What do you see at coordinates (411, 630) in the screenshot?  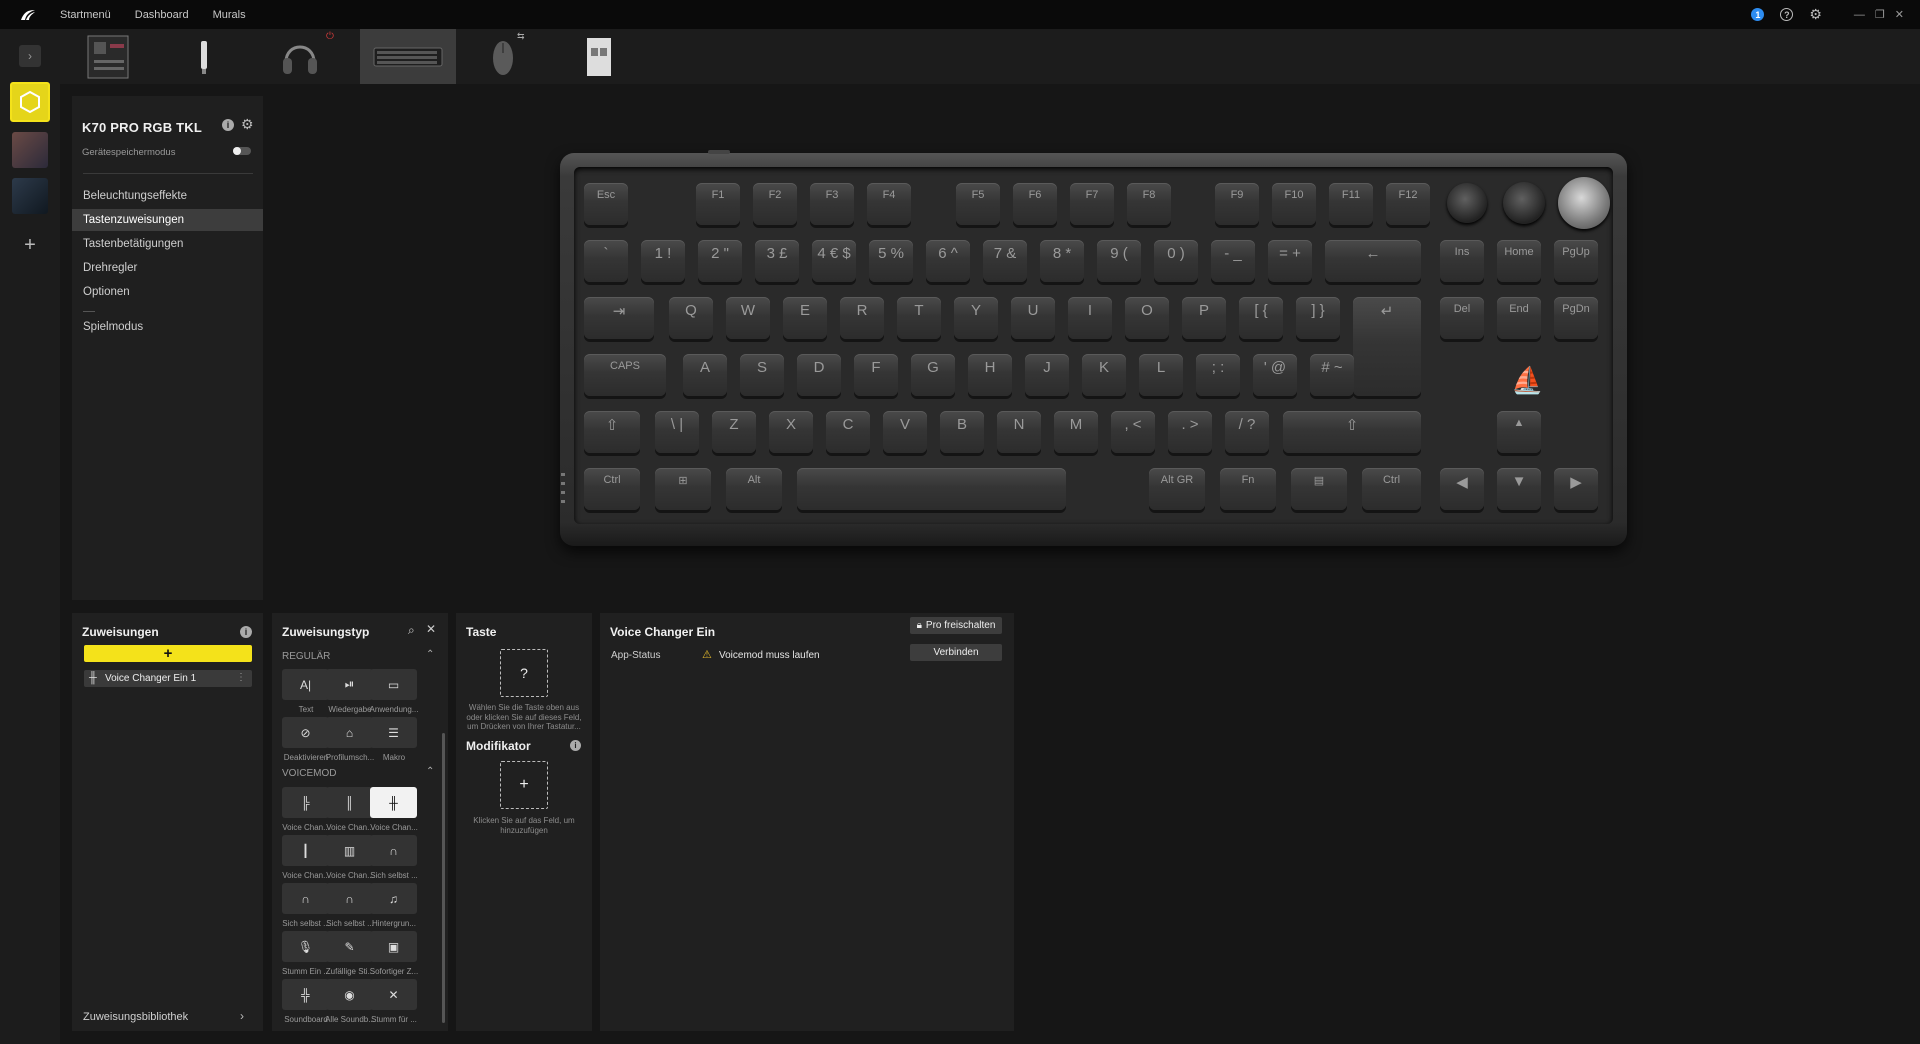 I see `search-icon: ⌕` at bounding box center [411, 630].